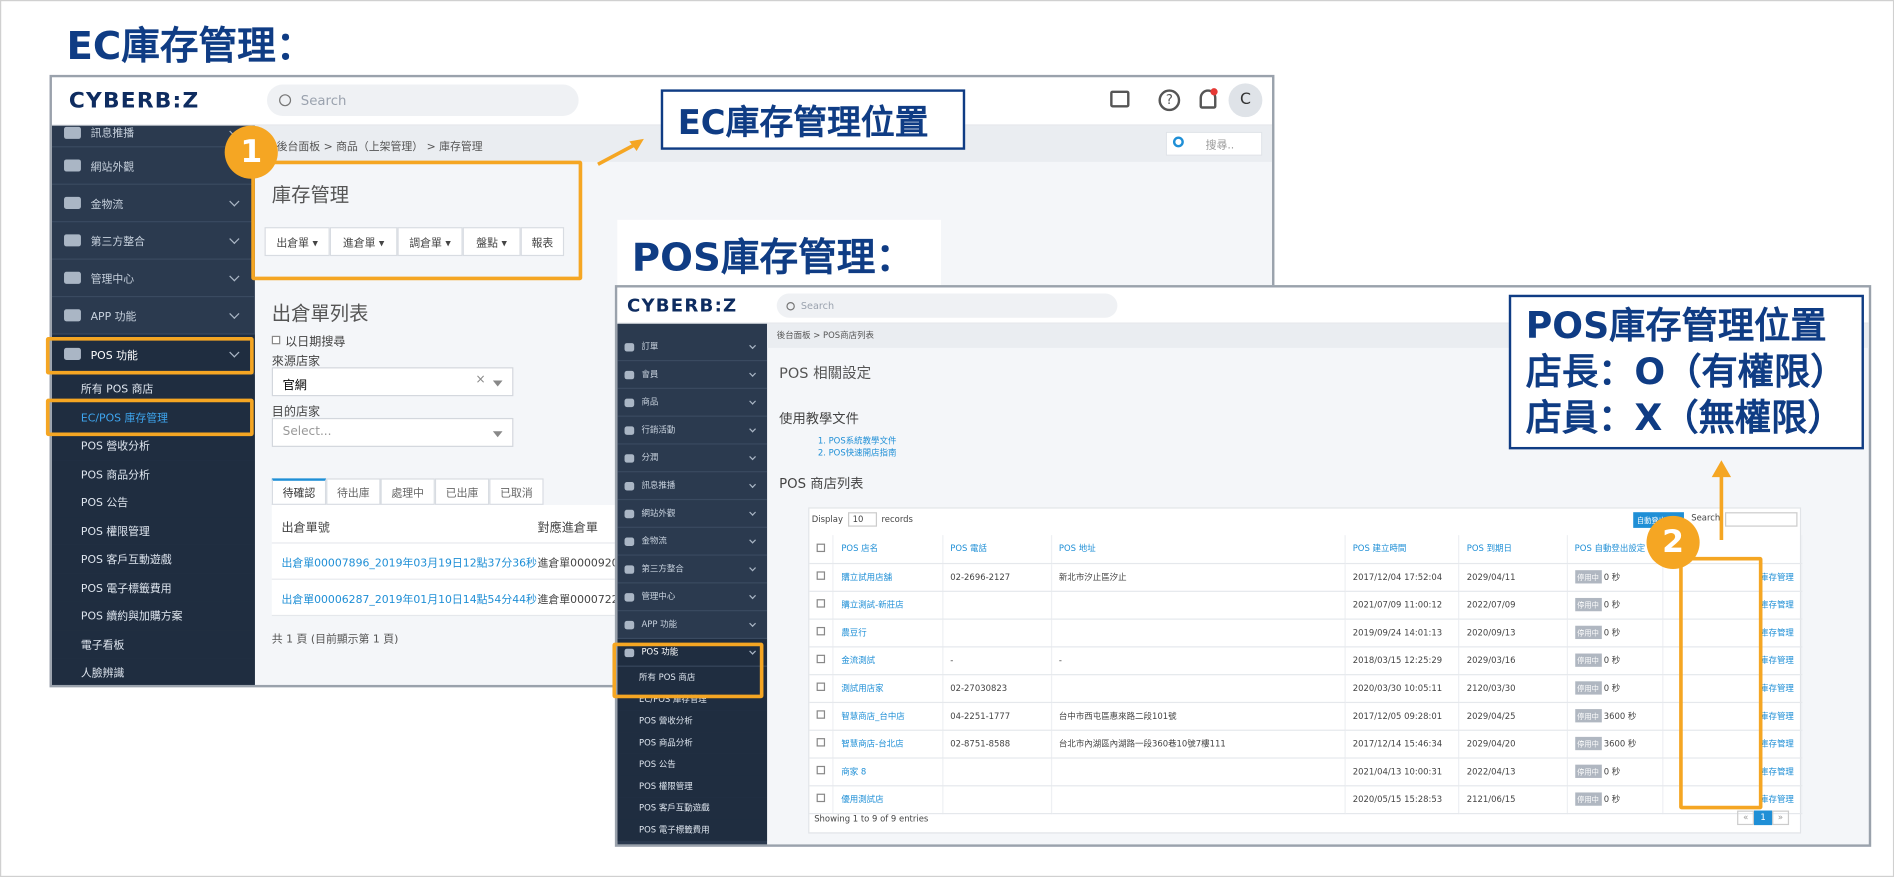 The width and height of the screenshot is (1894, 877). Describe the element at coordinates (276, 340) in the screenshot. I see `checkbox` at that location.